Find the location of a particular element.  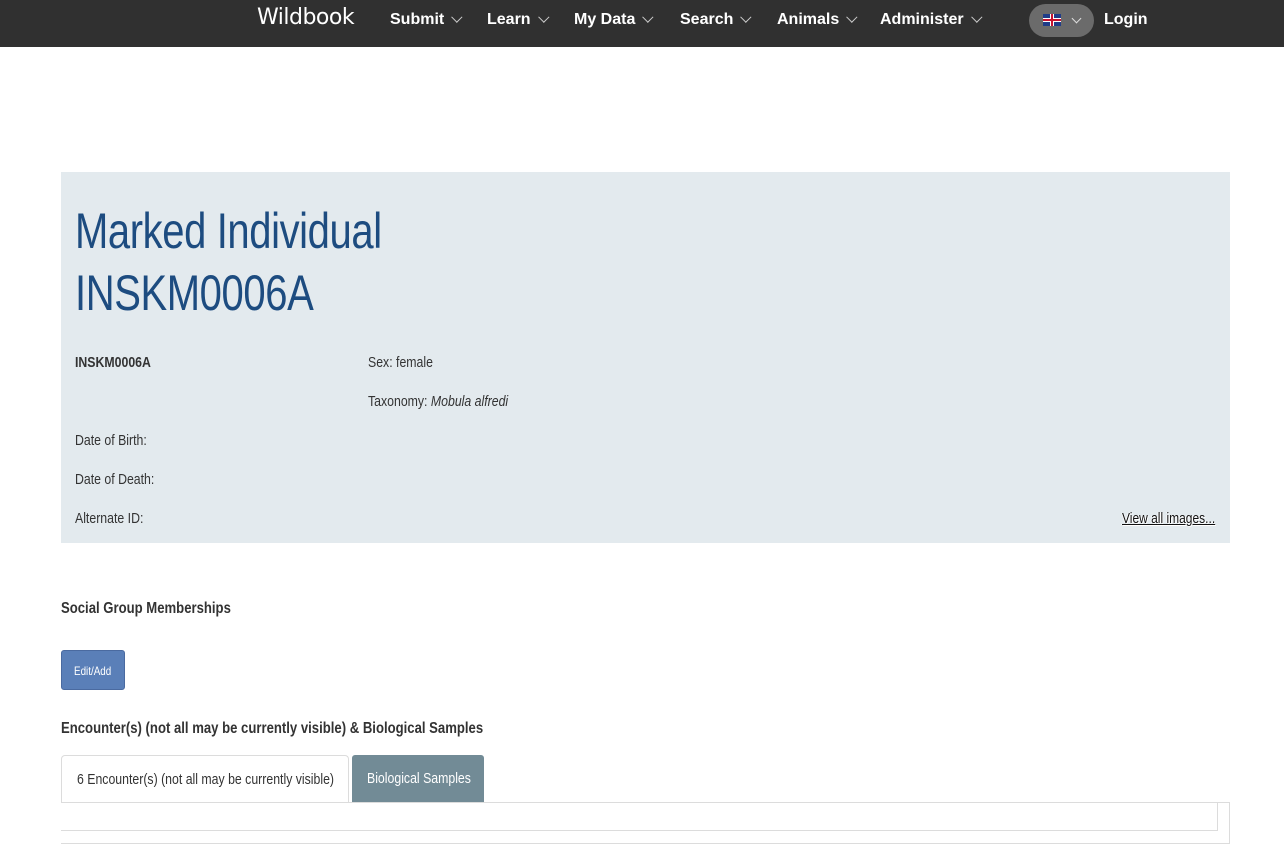

sex-field: Sex: female is located at coordinates (400, 362).